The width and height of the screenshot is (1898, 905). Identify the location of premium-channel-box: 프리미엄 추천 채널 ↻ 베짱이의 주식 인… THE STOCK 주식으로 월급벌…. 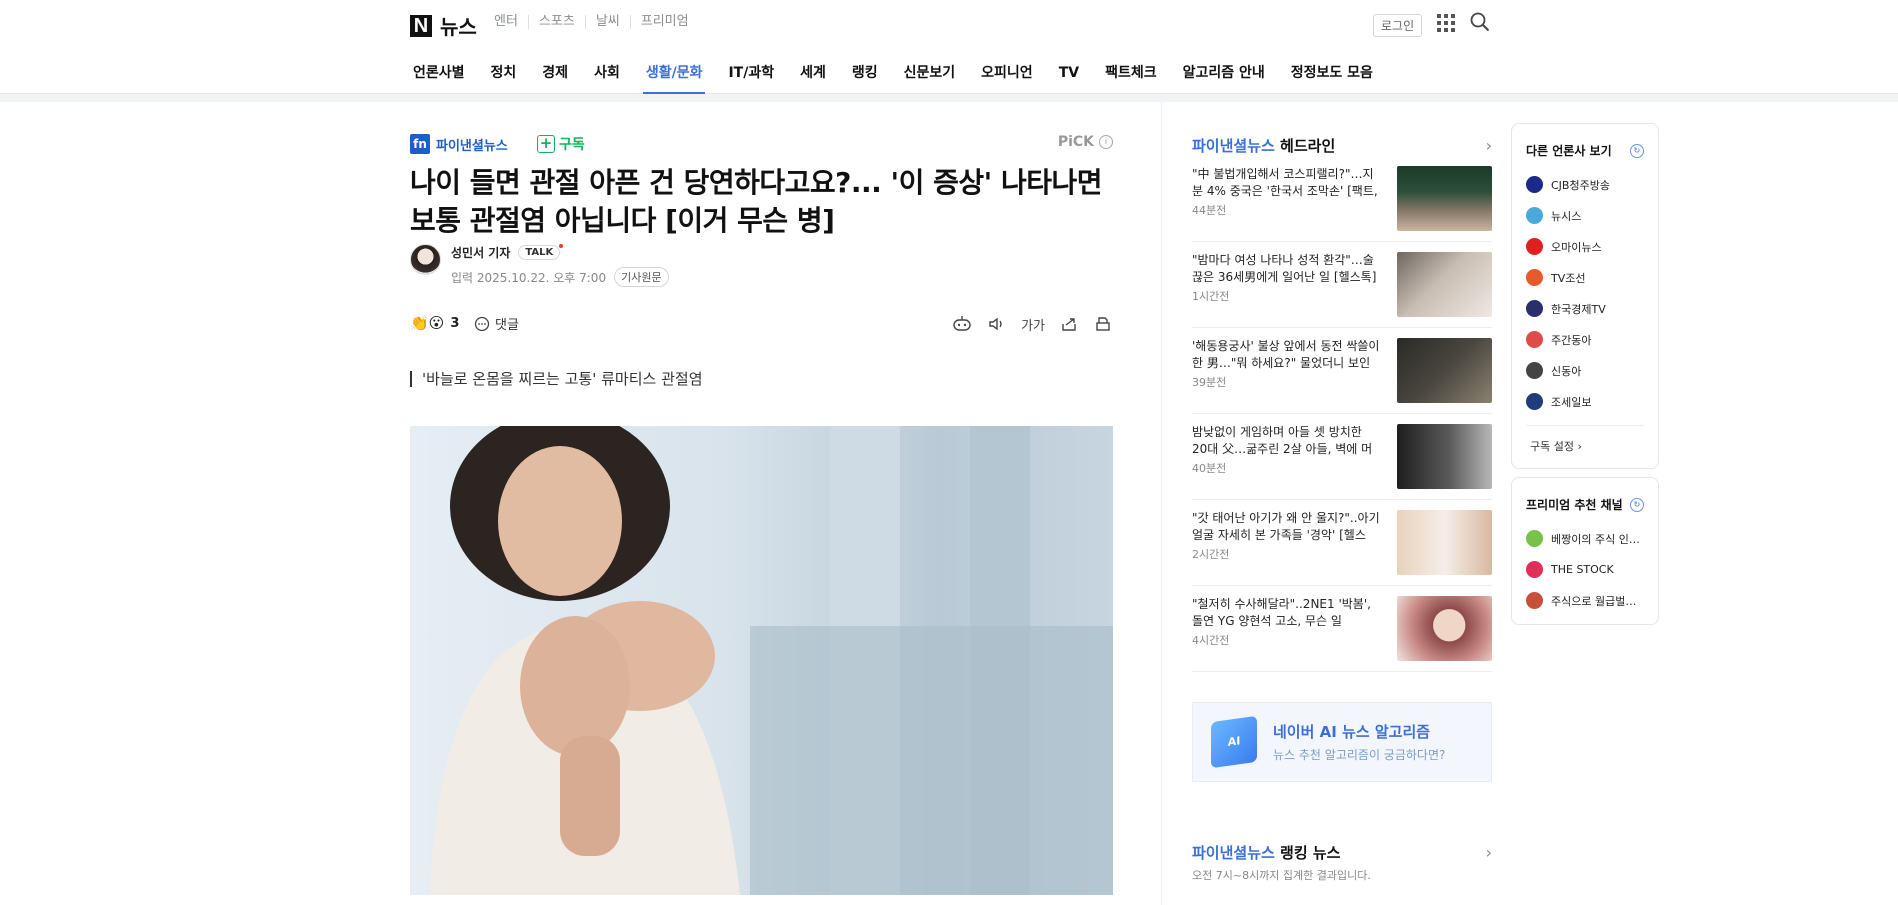
(1585, 551).